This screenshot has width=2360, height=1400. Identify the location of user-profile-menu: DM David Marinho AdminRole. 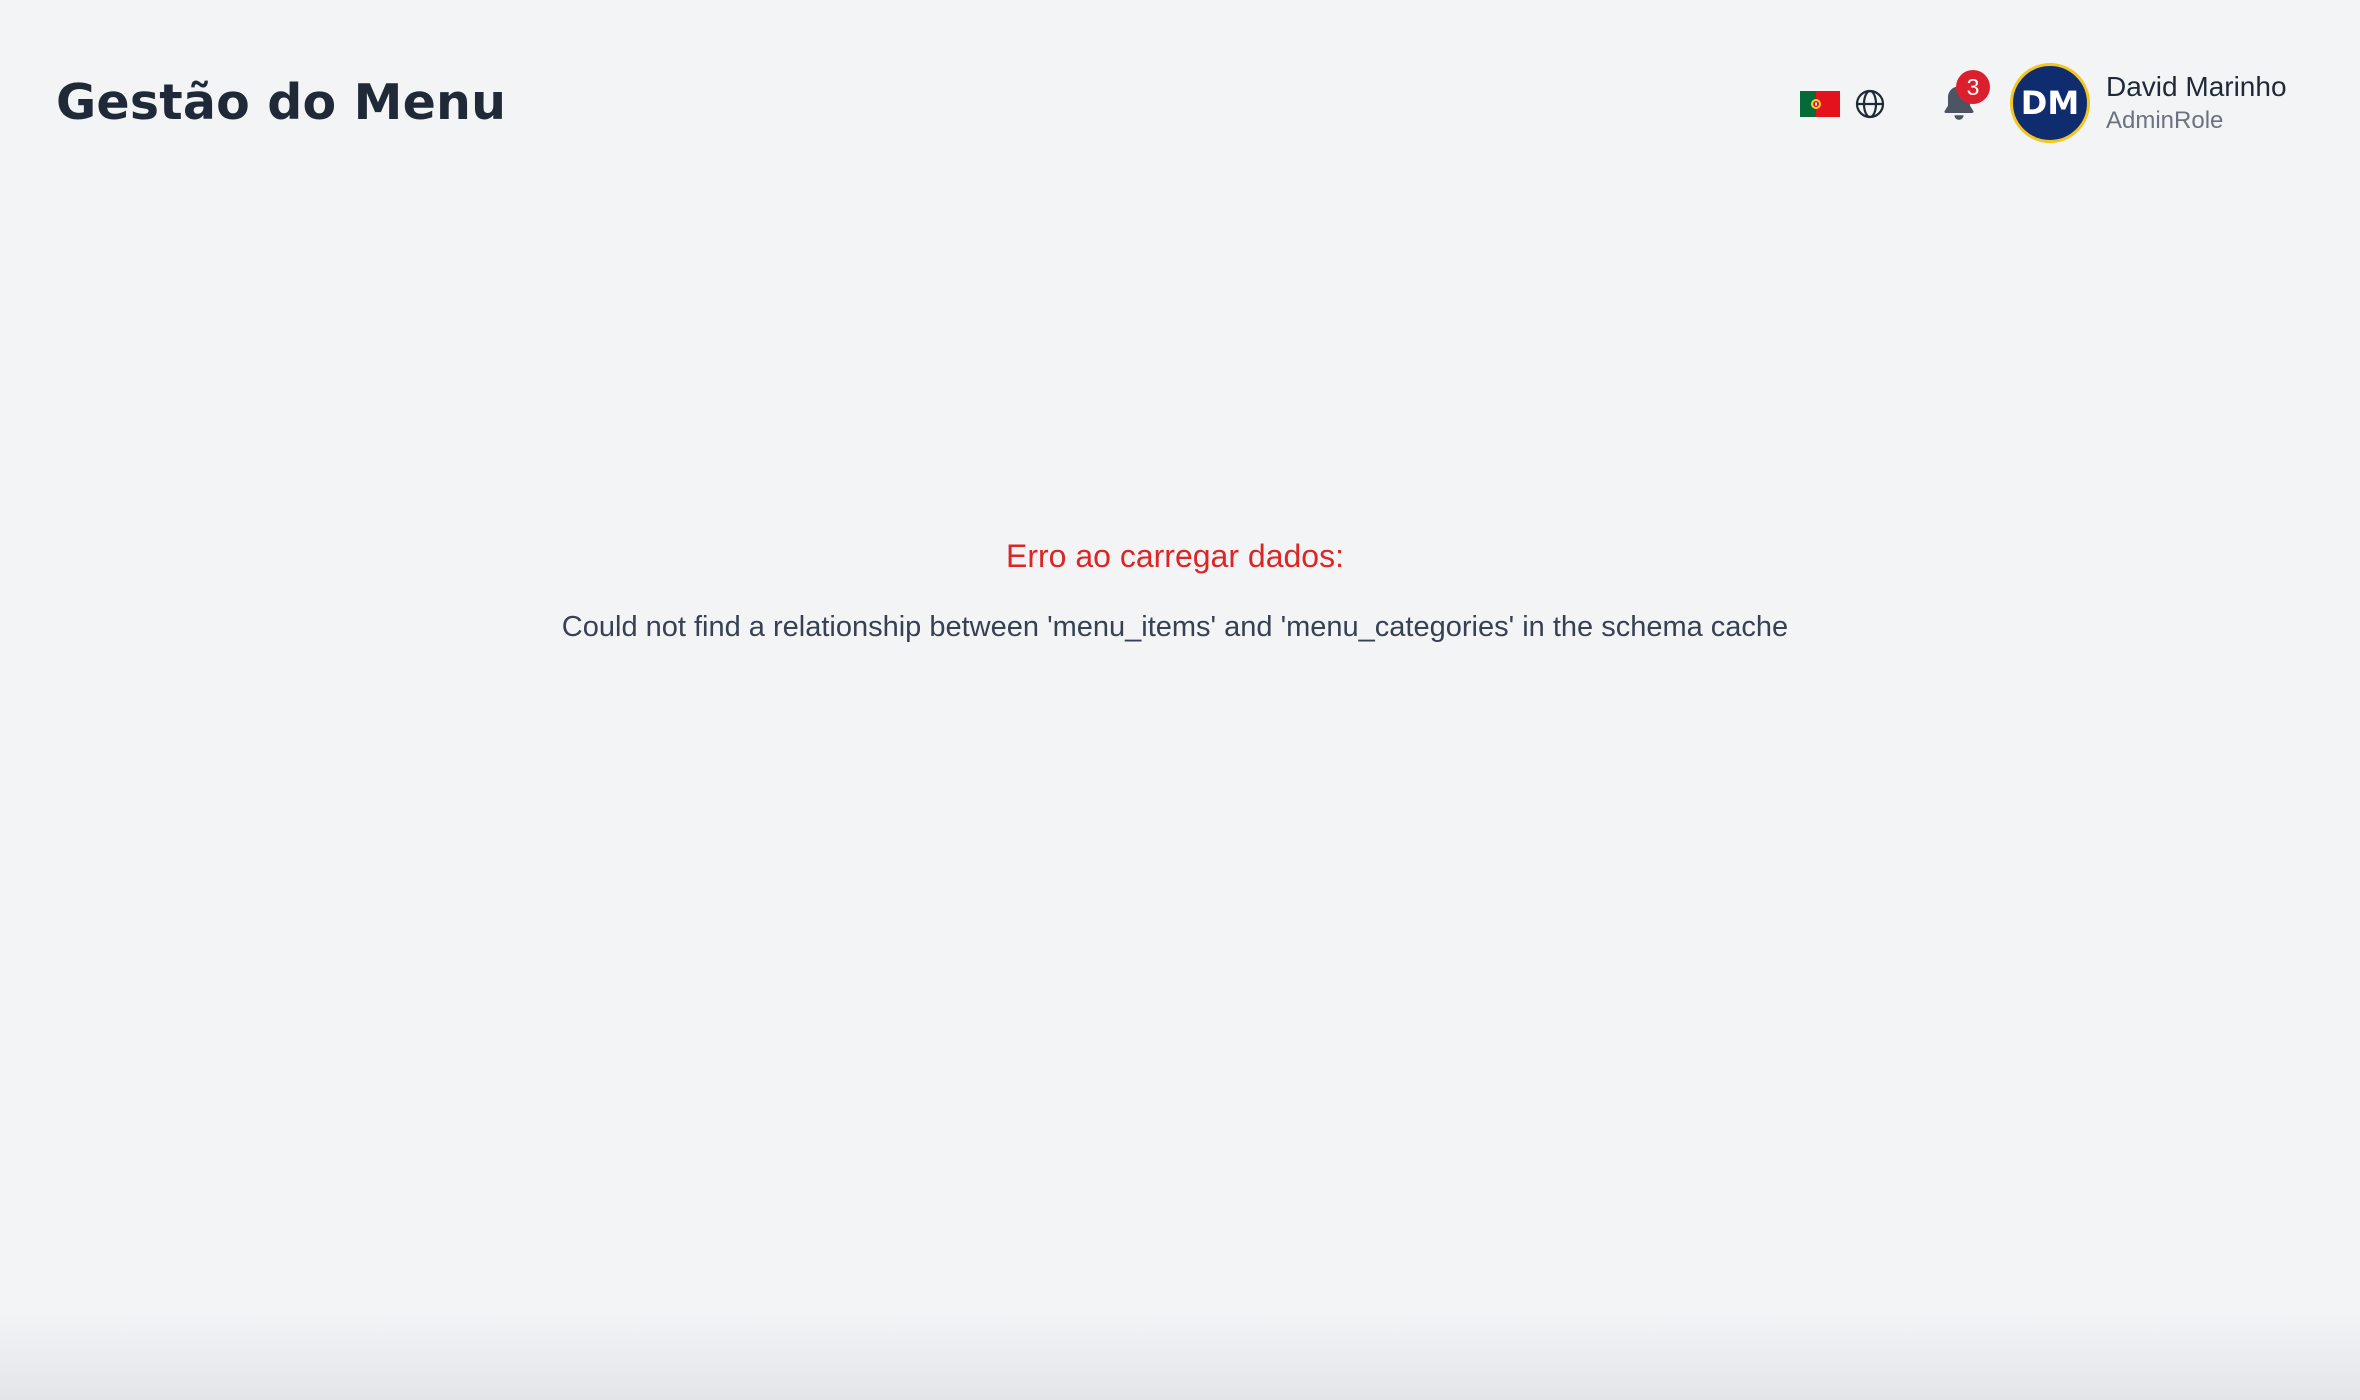
(2148, 103).